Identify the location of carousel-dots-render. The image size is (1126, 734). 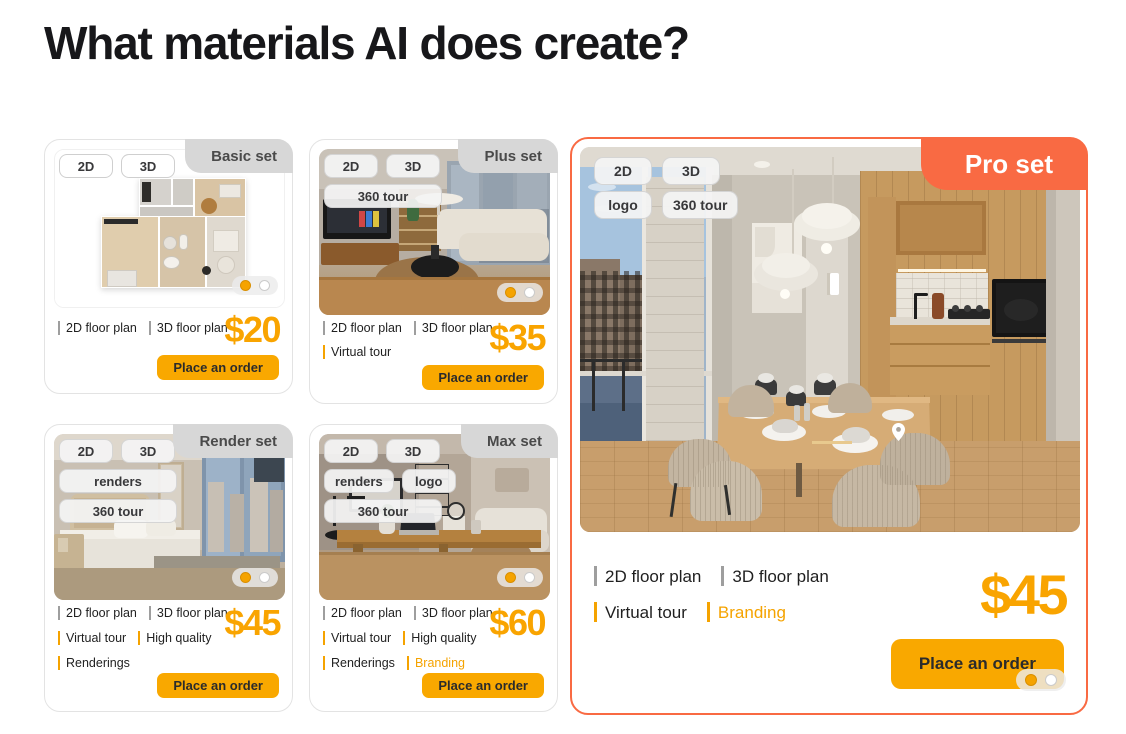
(255, 577).